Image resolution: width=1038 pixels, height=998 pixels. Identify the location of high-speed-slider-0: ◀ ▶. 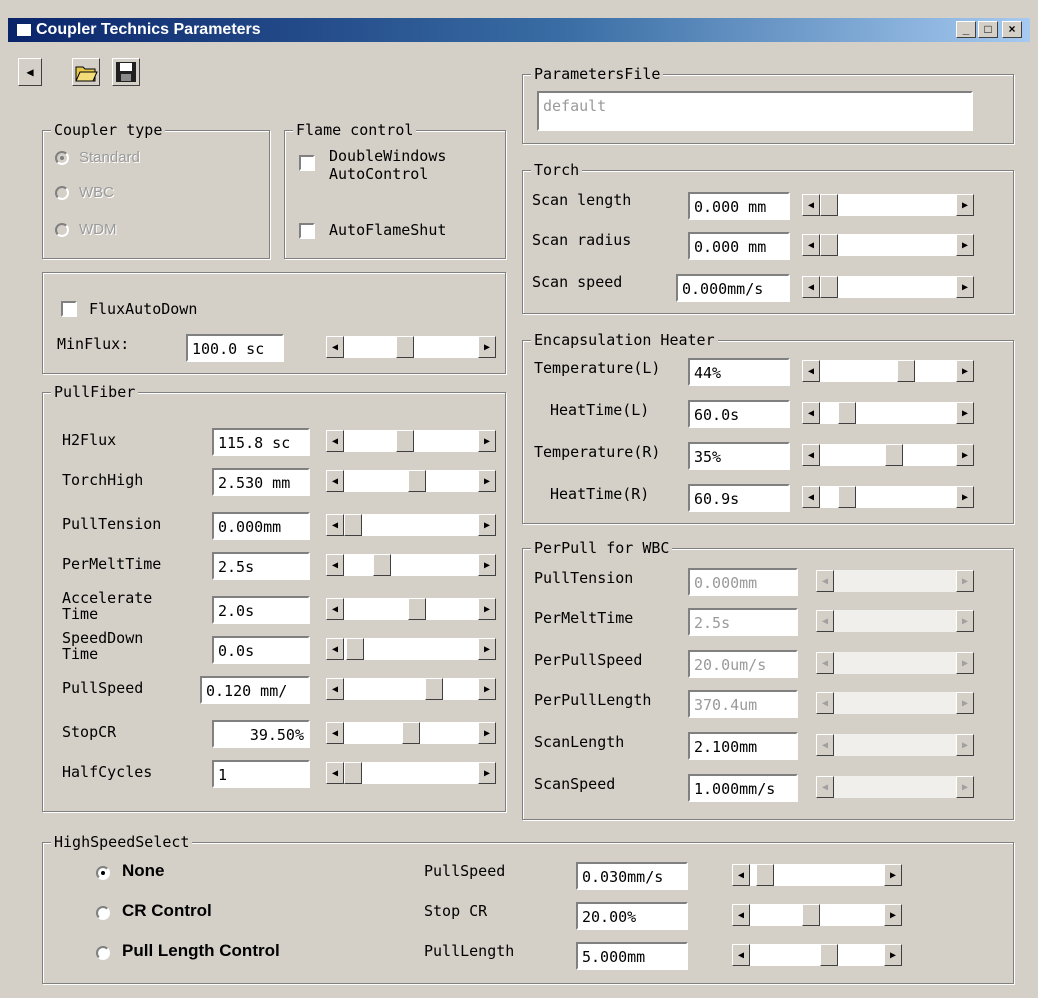
(817, 875).